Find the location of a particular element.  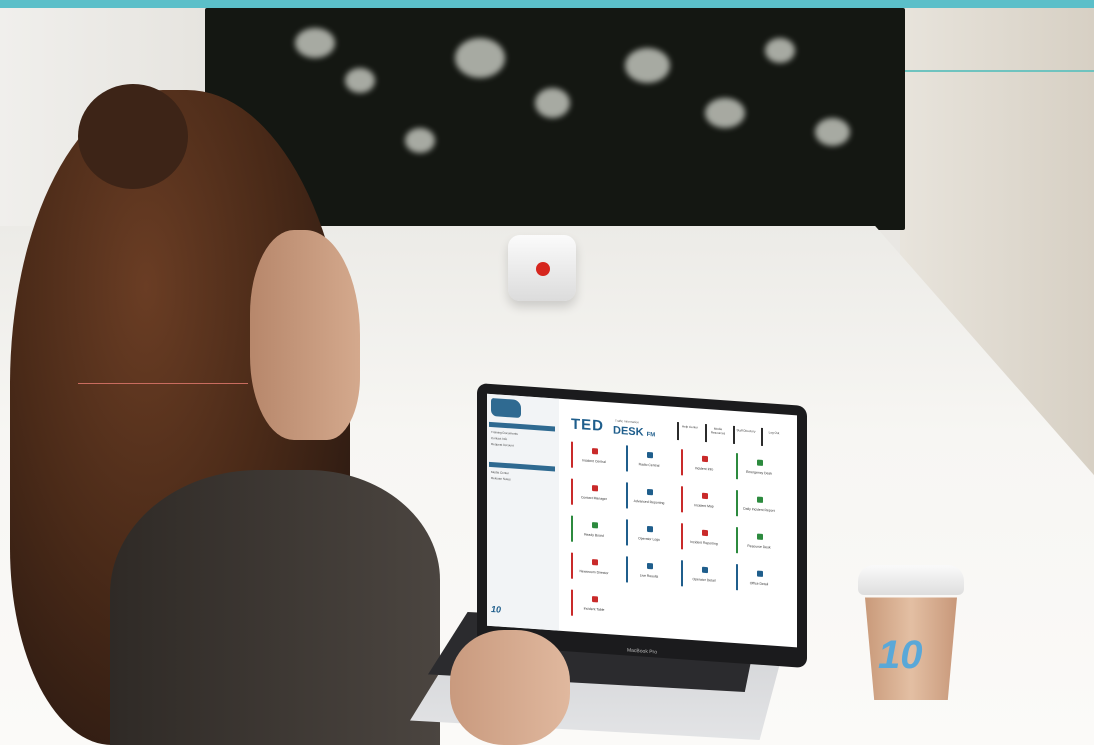

app-logo-desk: DESK FM is located at coordinates (634, 431).